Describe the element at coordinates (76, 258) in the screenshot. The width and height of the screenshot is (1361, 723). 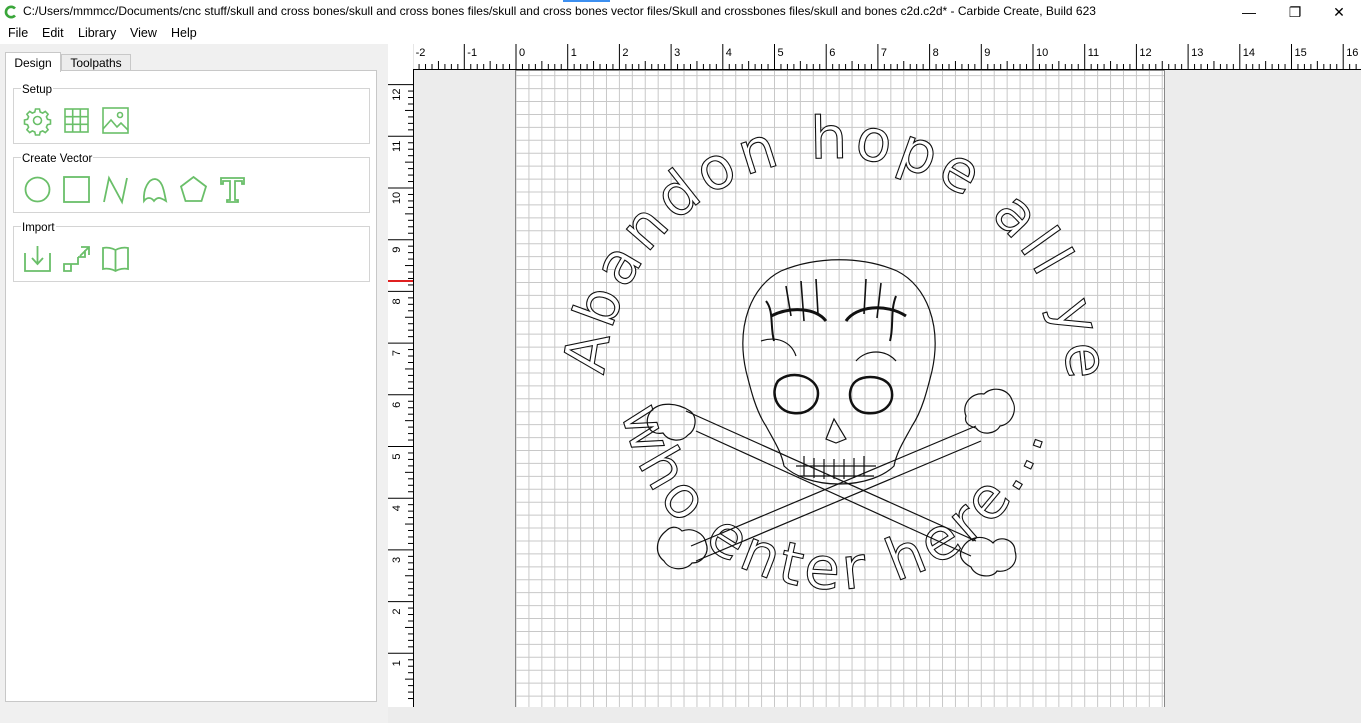
I see `import-image-icon` at that location.